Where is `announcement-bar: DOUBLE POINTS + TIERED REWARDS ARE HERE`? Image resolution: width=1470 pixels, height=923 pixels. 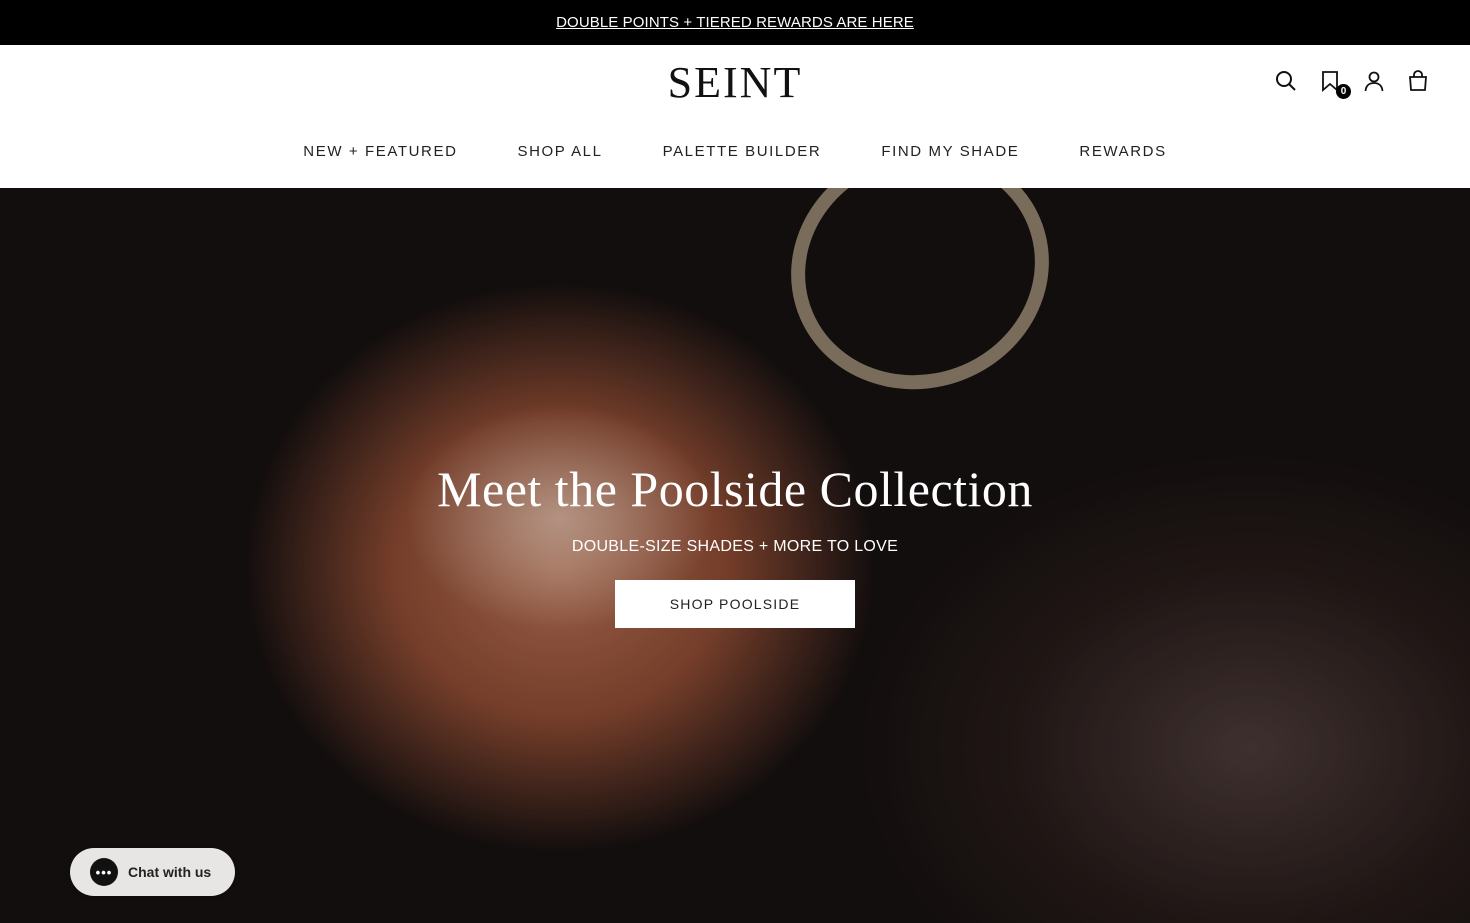 announcement-bar: DOUBLE POINTS + TIERED REWARDS ARE HERE is located at coordinates (735, 22).